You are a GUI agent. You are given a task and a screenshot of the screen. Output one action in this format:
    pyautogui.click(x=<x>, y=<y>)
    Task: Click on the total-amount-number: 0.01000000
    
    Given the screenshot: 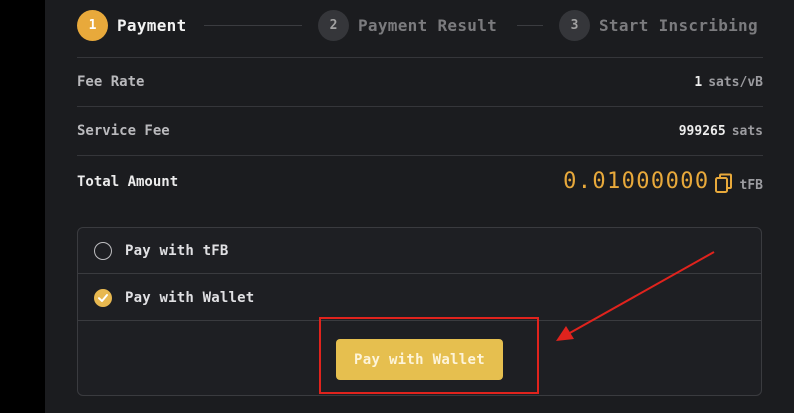 What is the action you would take?
    pyautogui.click(x=636, y=181)
    